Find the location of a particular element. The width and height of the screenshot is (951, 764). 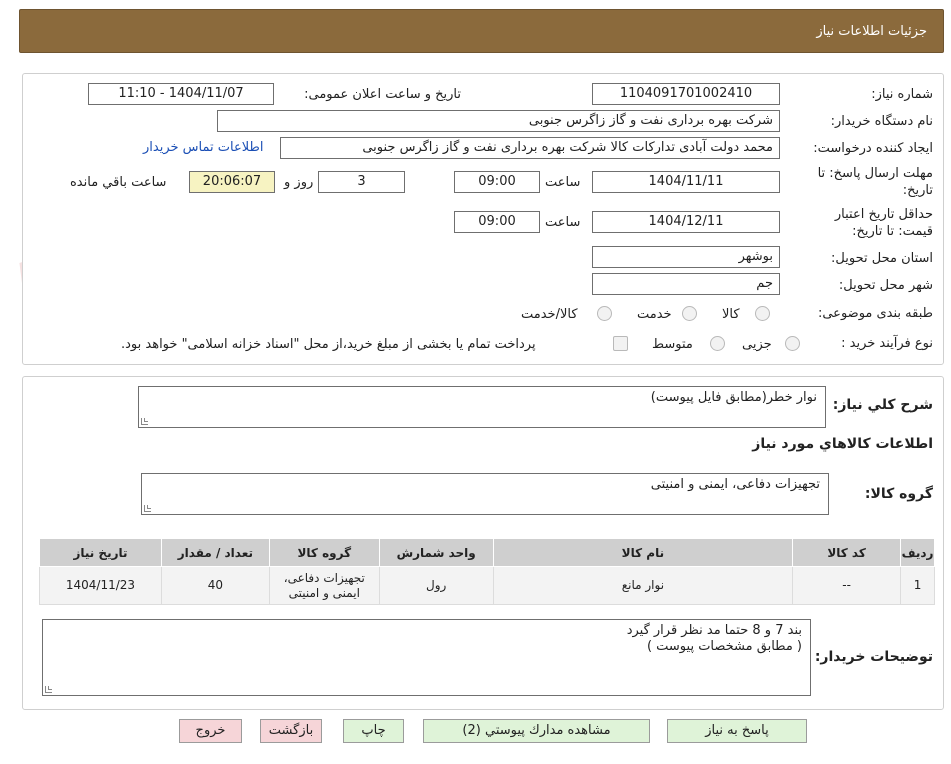

days-field: 3 is located at coordinates (361, 182).